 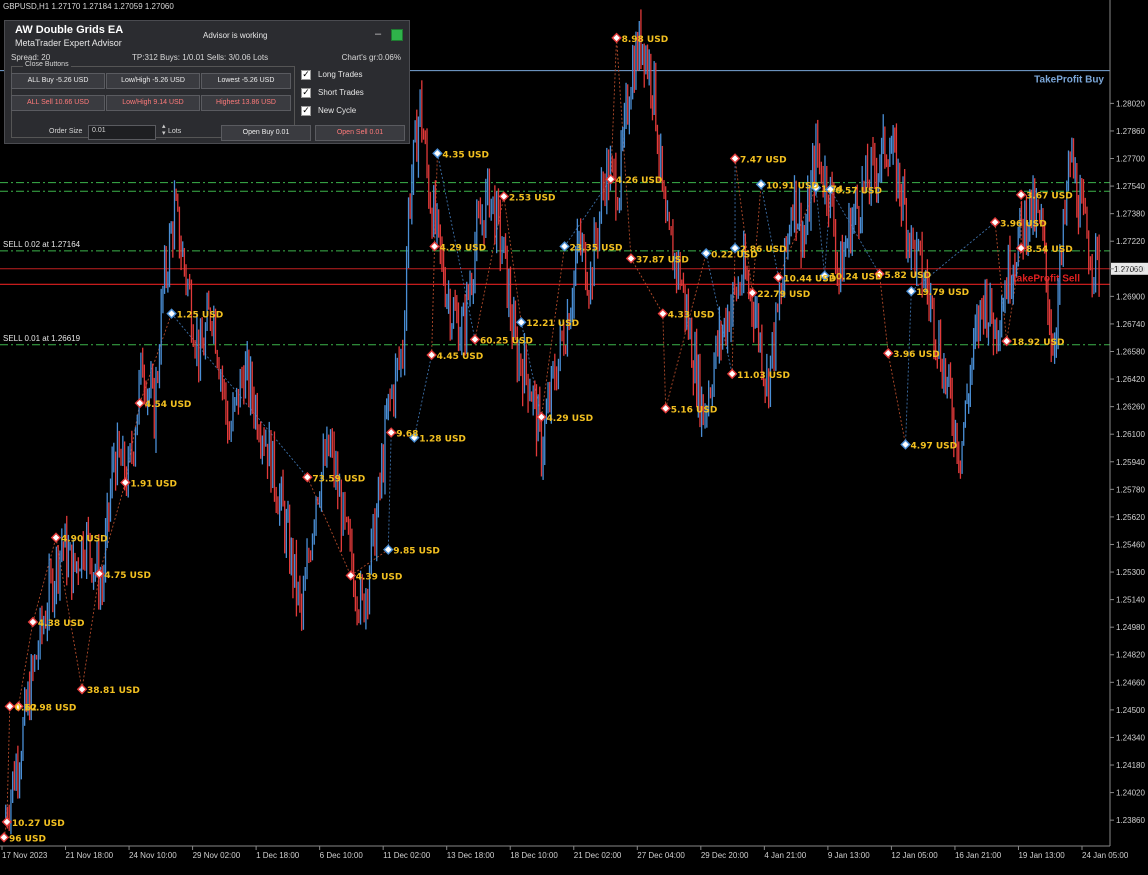 I want to click on y-tick-label: 1.27060, so click(x=1130, y=269).